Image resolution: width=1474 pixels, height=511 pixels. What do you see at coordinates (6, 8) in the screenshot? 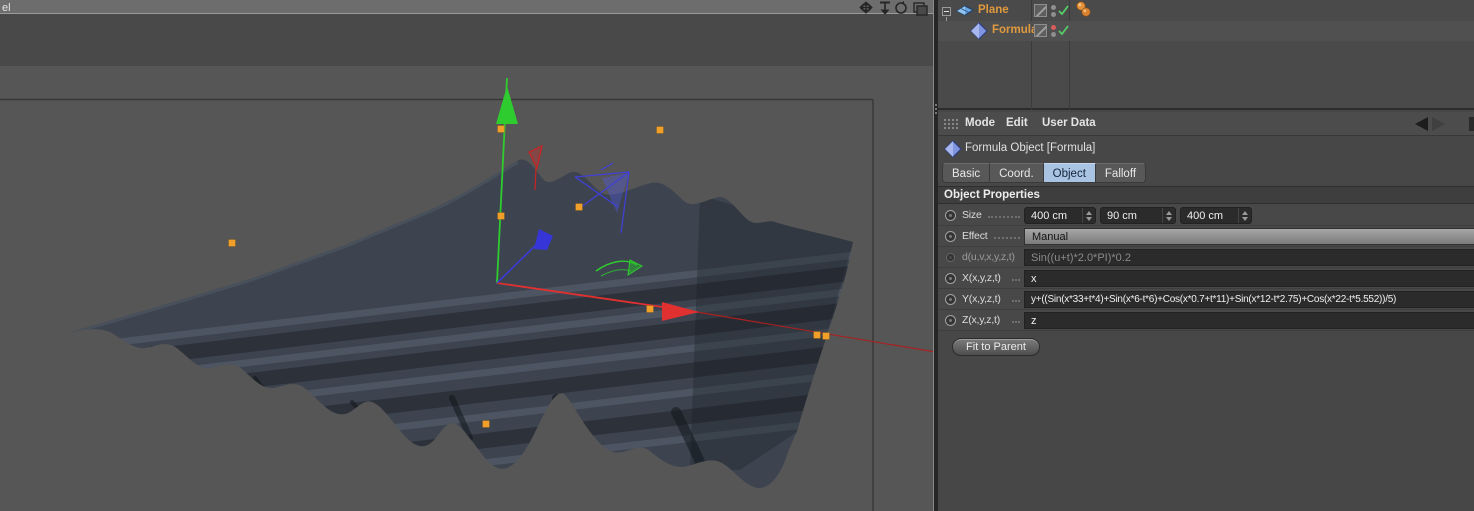
I see `viewport-menu-text-fragment: el` at bounding box center [6, 8].